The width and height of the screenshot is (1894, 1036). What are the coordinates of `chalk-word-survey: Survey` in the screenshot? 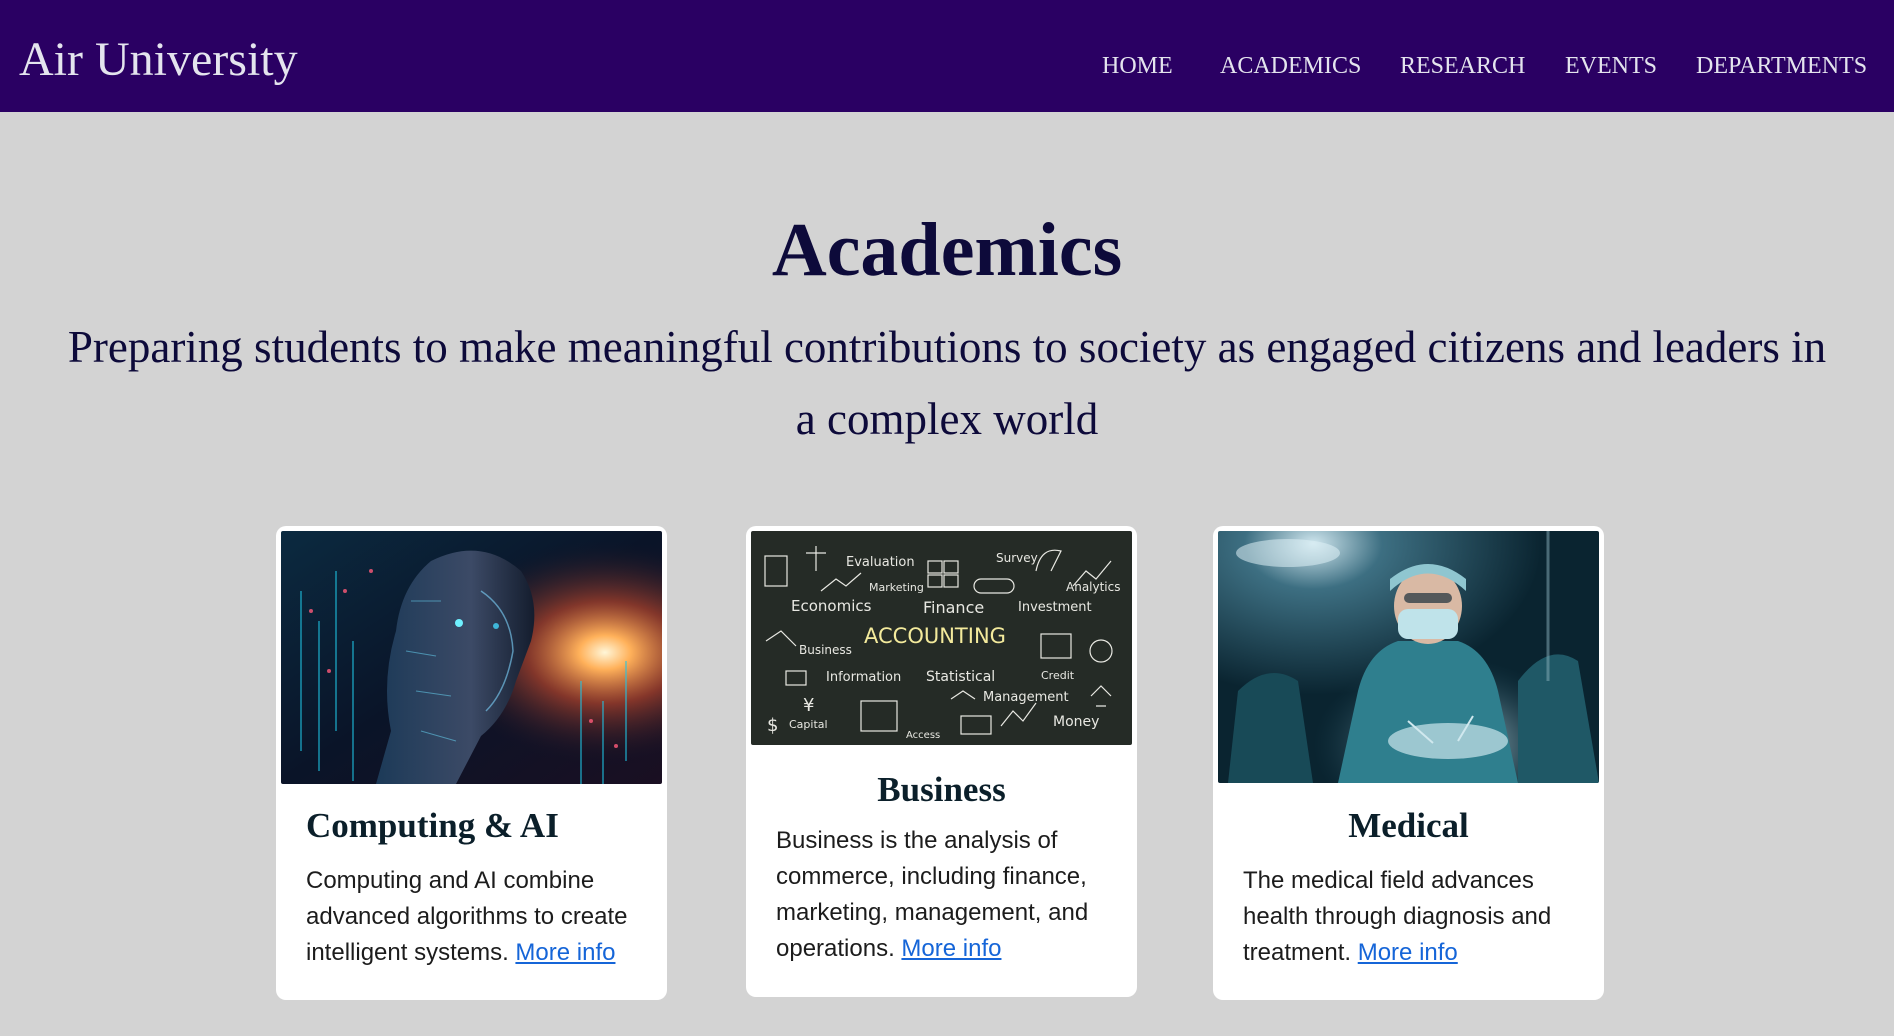 It's located at (1017, 558).